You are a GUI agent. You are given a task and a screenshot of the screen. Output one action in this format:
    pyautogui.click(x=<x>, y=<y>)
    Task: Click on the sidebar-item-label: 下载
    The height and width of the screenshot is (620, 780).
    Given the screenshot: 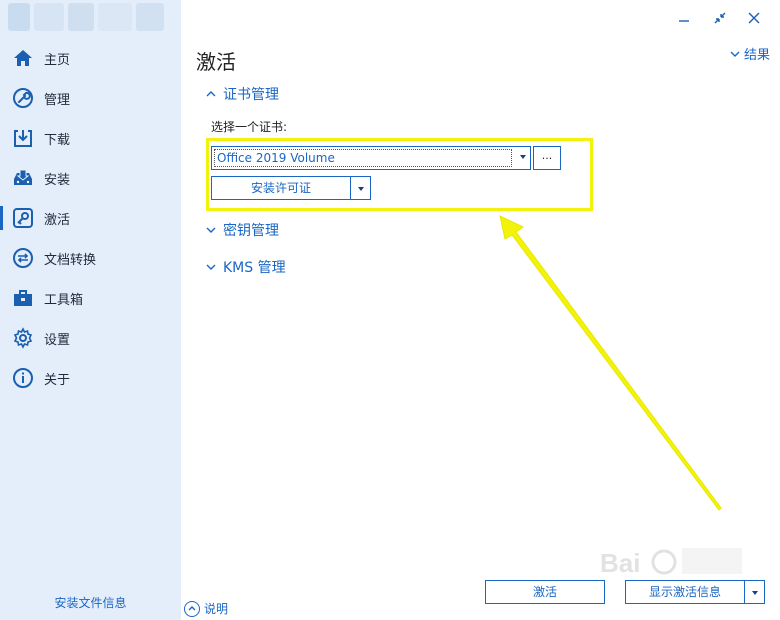 What is the action you would take?
    pyautogui.click(x=57, y=140)
    